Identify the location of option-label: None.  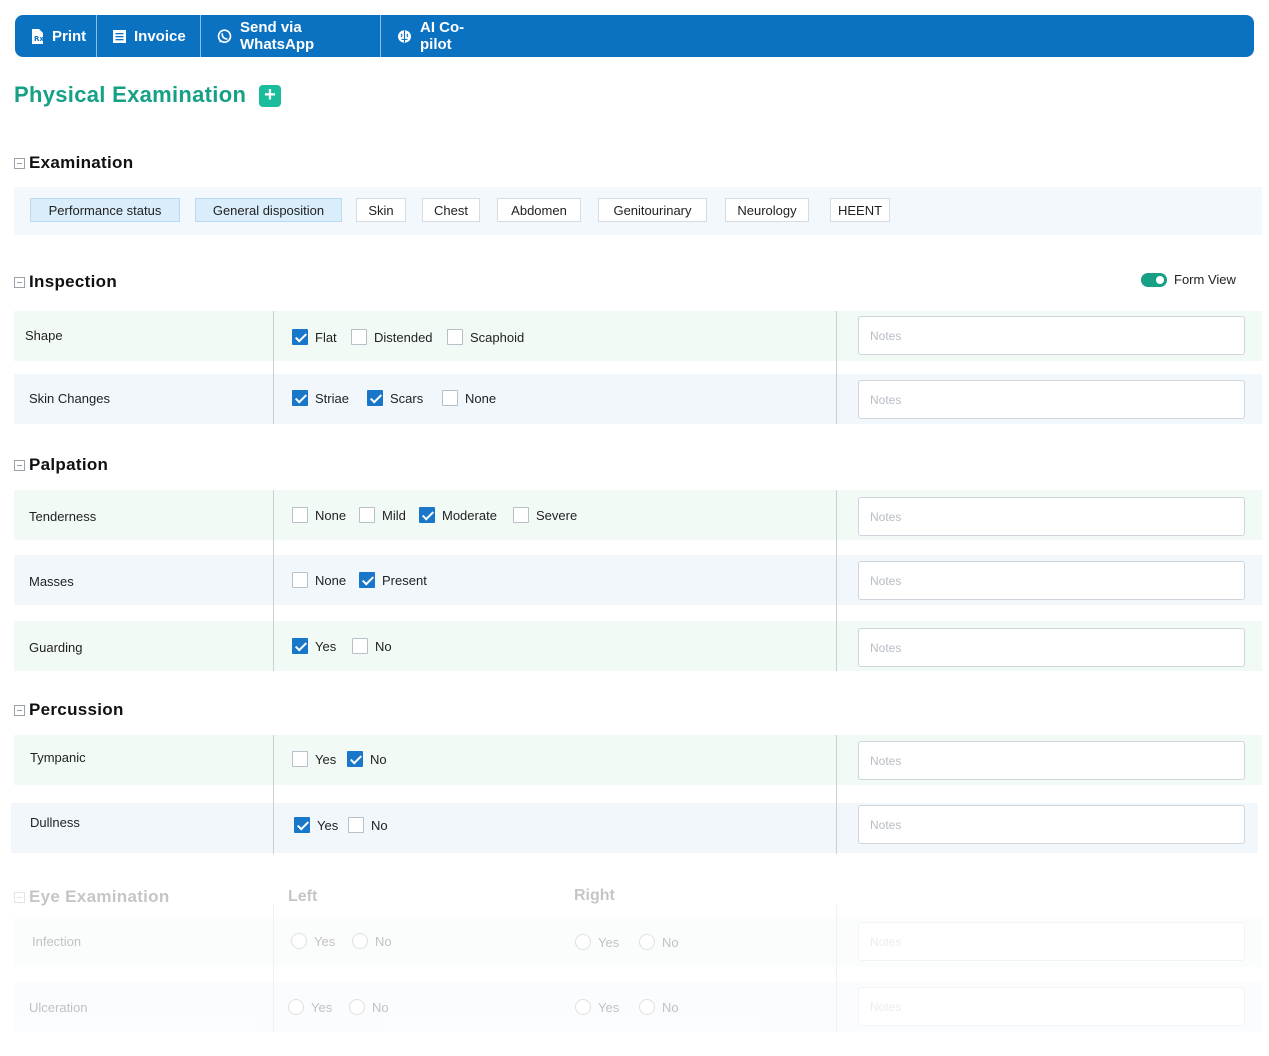
(331, 515).